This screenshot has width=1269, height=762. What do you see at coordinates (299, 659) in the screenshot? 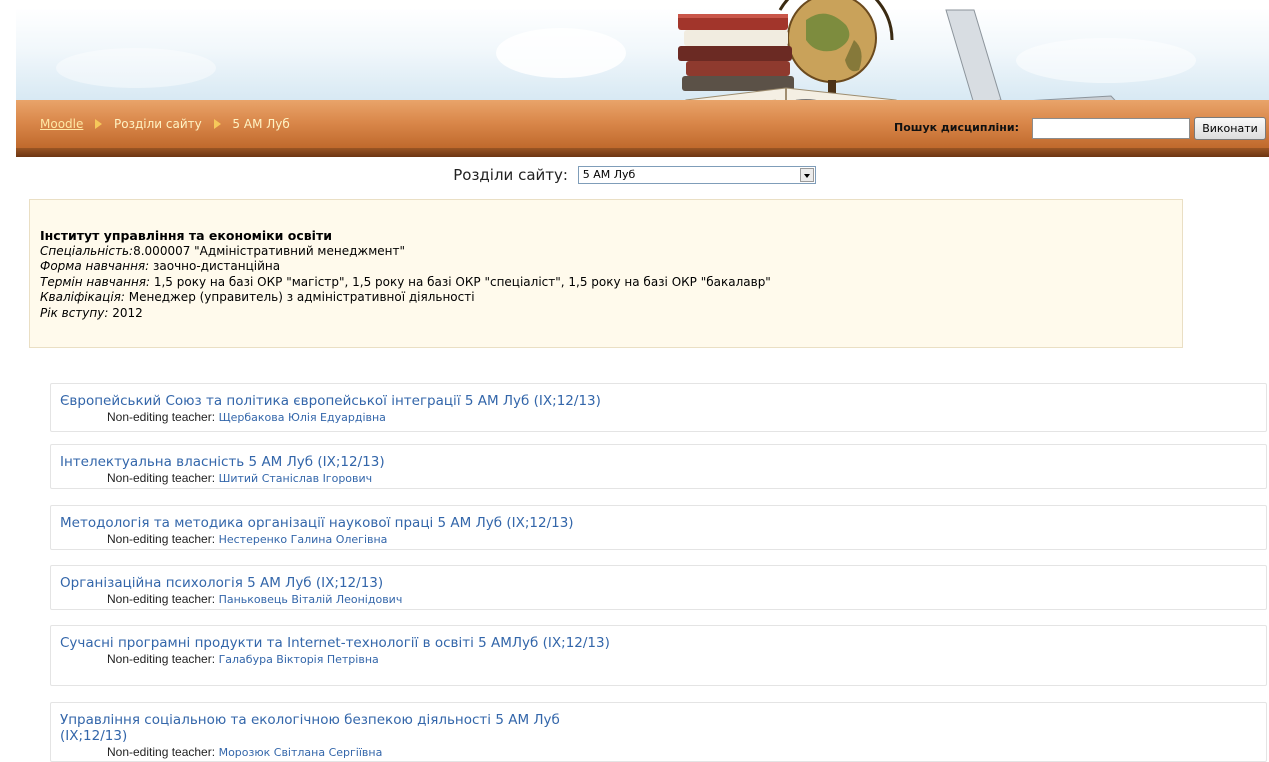
I see `teacher-link: Галабура Вікторія Петрівна` at bounding box center [299, 659].